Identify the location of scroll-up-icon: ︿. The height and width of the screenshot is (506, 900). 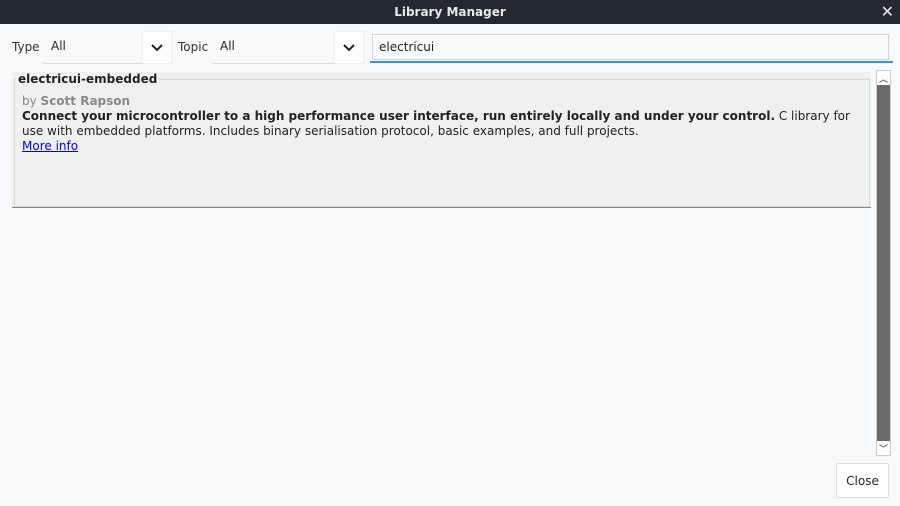
(883, 78).